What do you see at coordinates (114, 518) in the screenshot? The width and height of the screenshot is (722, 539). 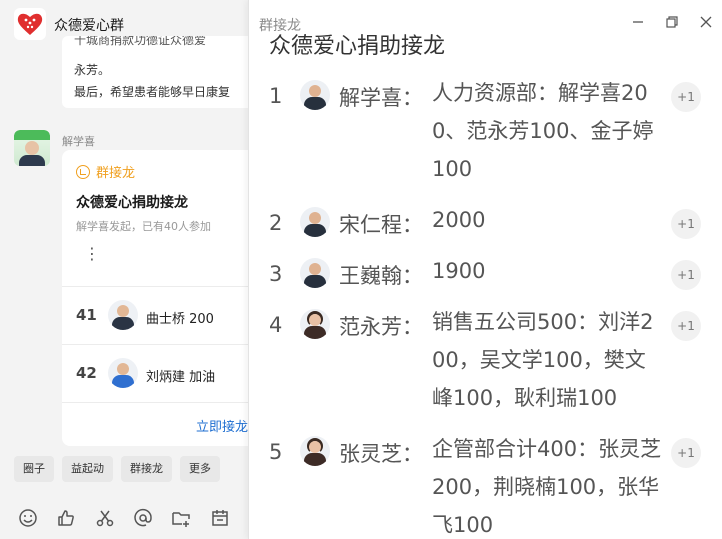 I see `scissors-icon` at bounding box center [114, 518].